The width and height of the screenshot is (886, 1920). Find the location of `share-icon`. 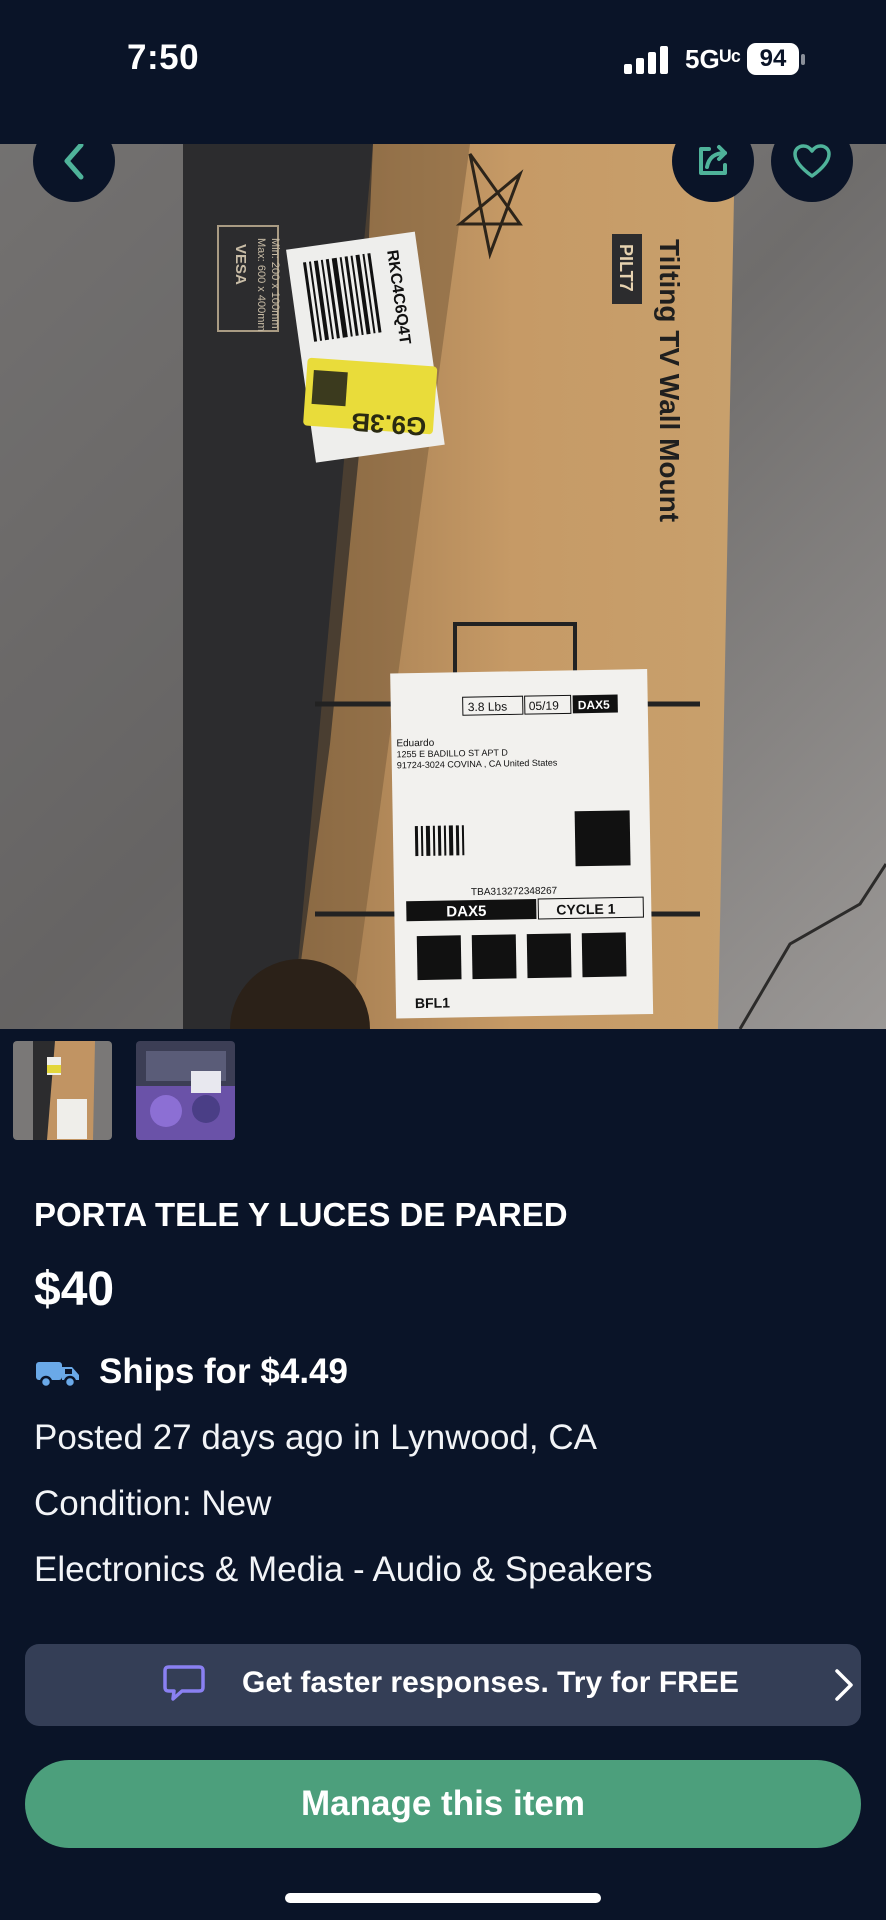

share-icon is located at coordinates (713, 160).